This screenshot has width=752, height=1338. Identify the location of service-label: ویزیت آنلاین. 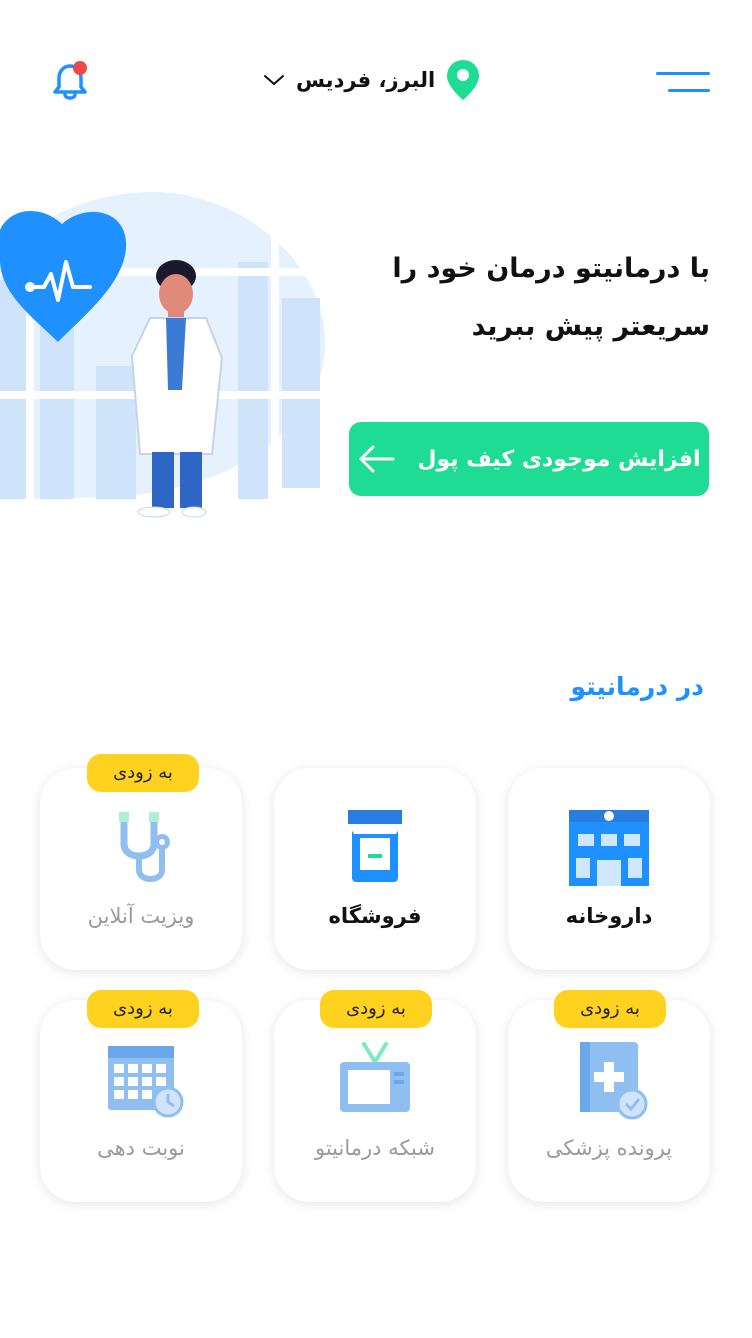
(141, 916).